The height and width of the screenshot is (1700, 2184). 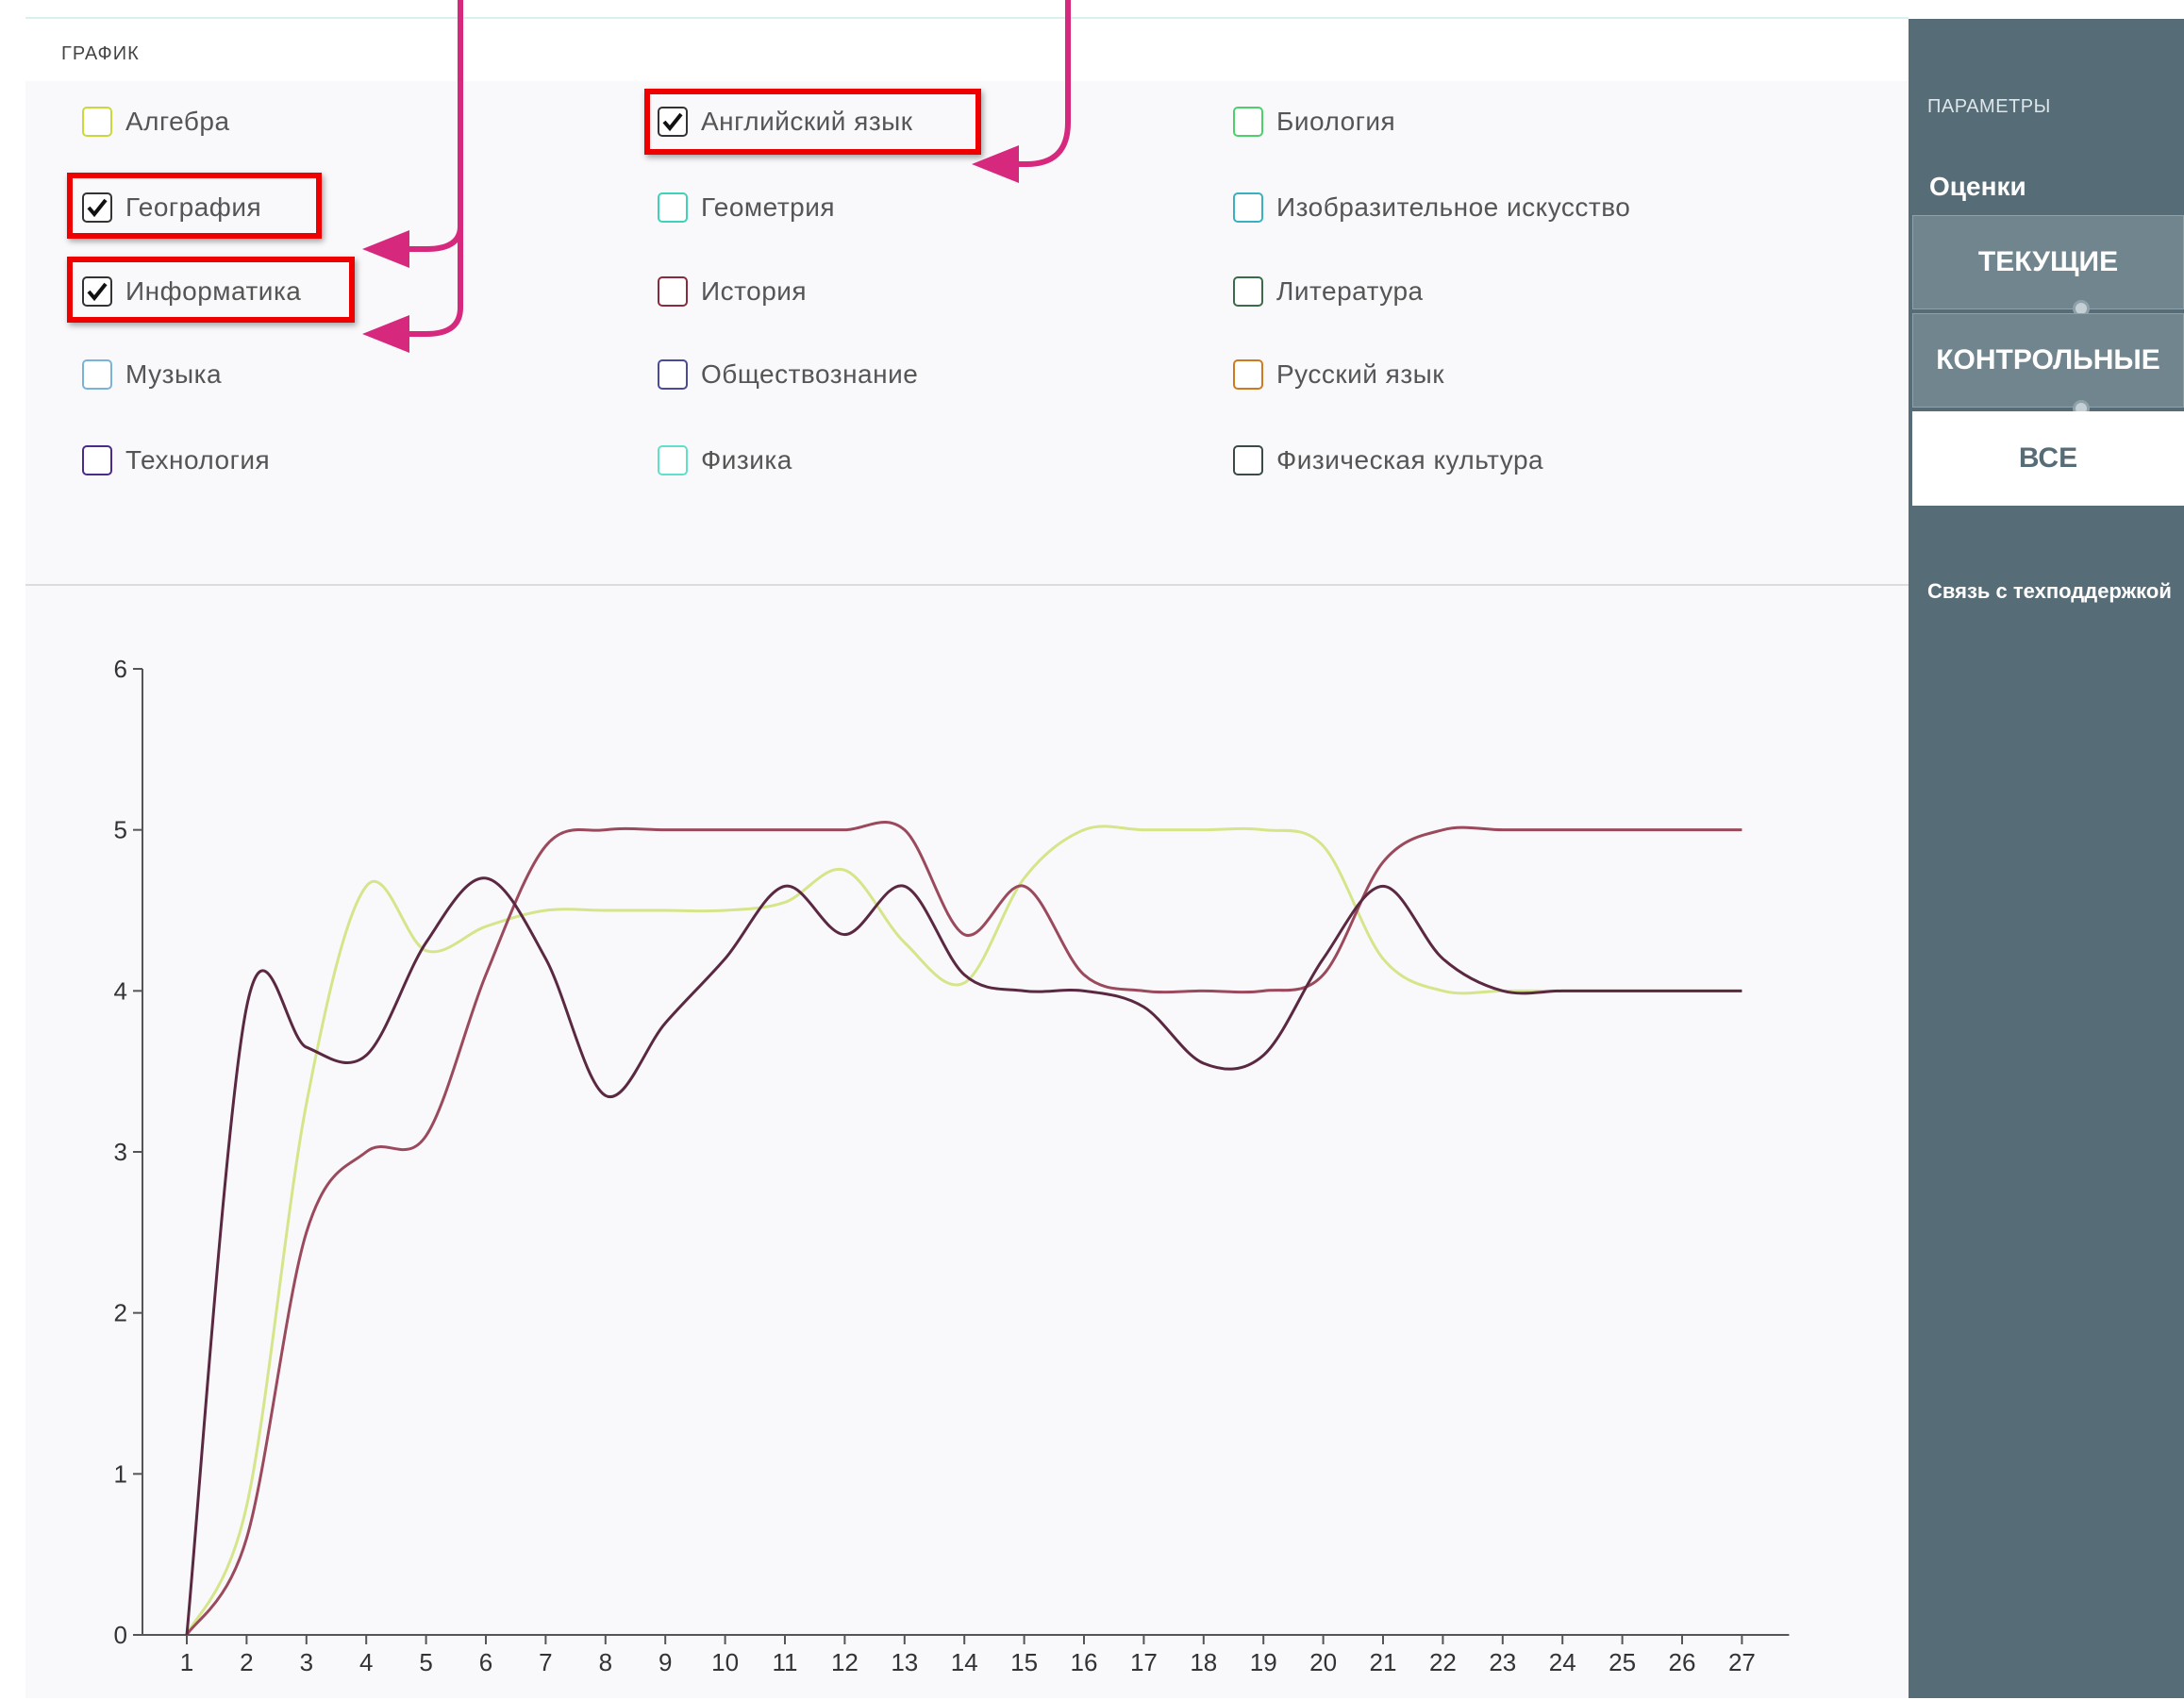 What do you see at coordinates (1443, 1662) in the screenshot?
I see `x-tick-label: 22` at bounding box center [1443, 1662].